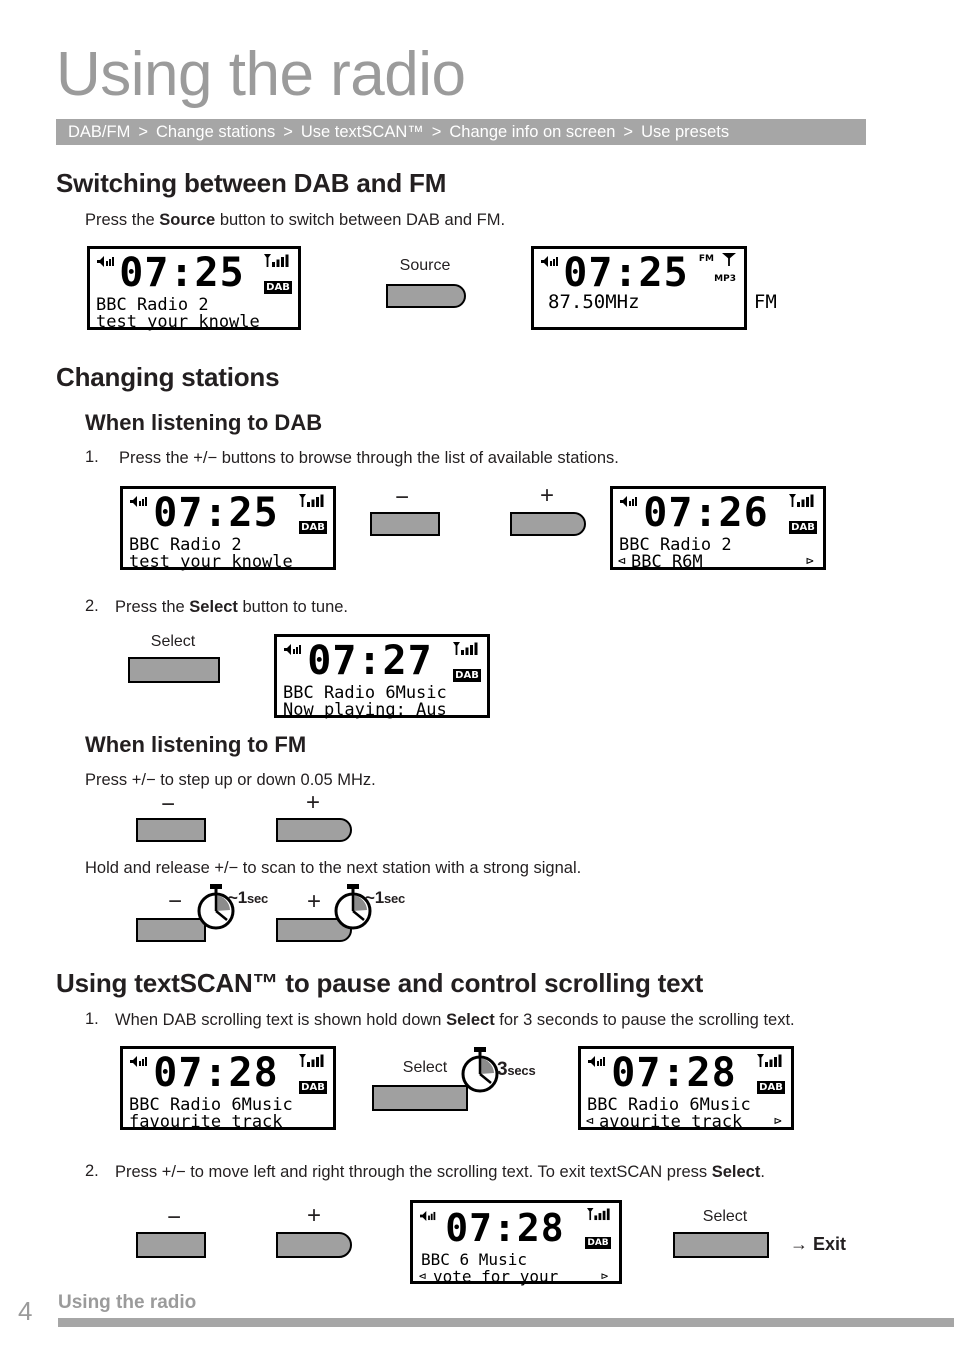 The height and width of the screenshot is (1350, 954). What do you see at coordinates (127, 1302) in the screenshot?
I see `footer-section-name: Using the radio` at bounding box center [127, 1302].